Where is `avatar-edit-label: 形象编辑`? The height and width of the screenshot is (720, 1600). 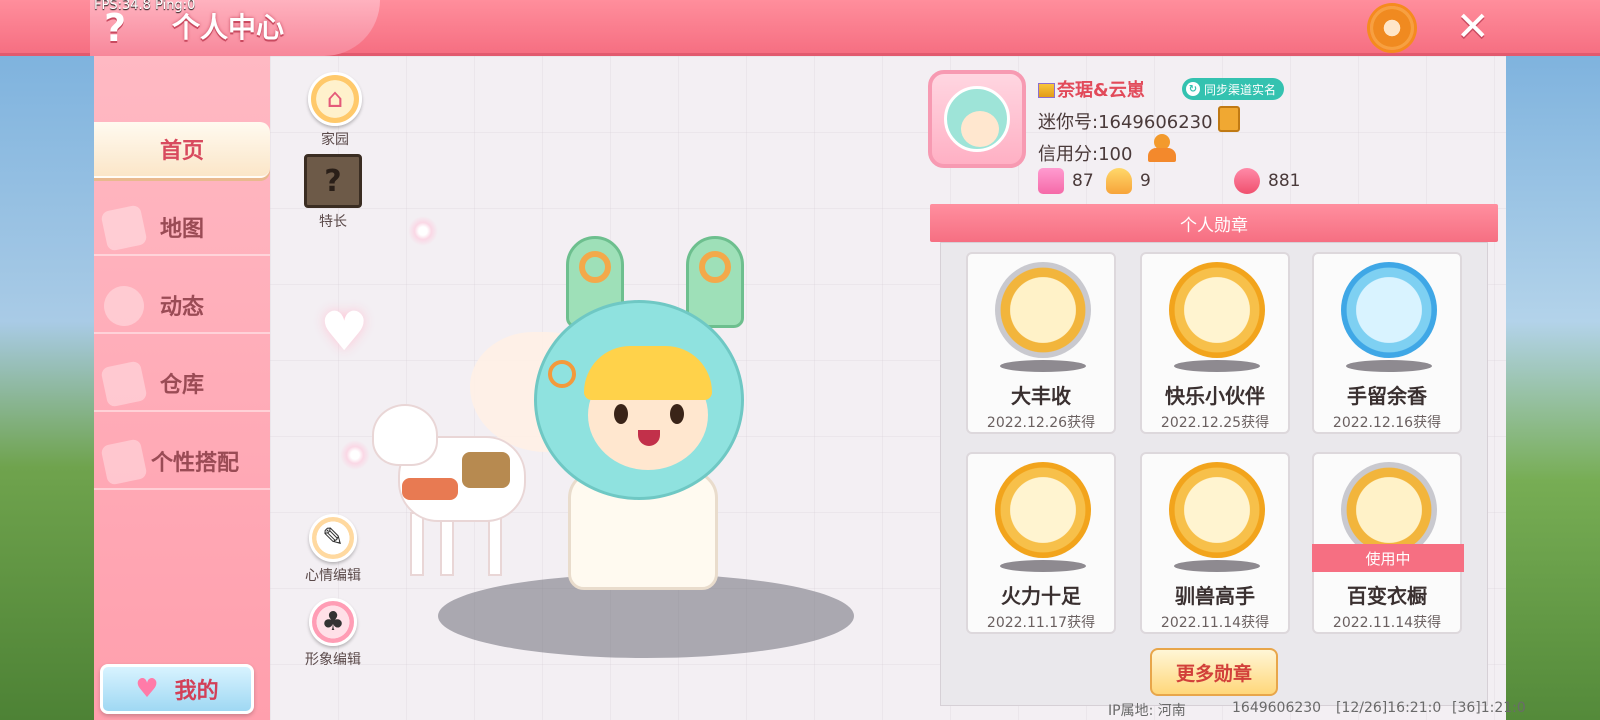
avatar-edit-label: 形象编辑 is located at coordinates (333, 660).